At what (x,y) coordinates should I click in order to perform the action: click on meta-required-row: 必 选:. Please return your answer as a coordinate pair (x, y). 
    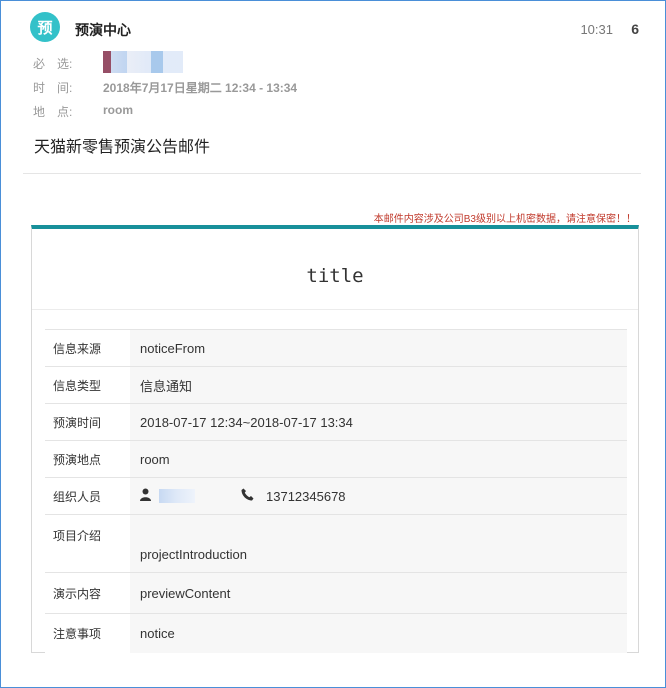
    Looking at the image, I should click on (108, 62).